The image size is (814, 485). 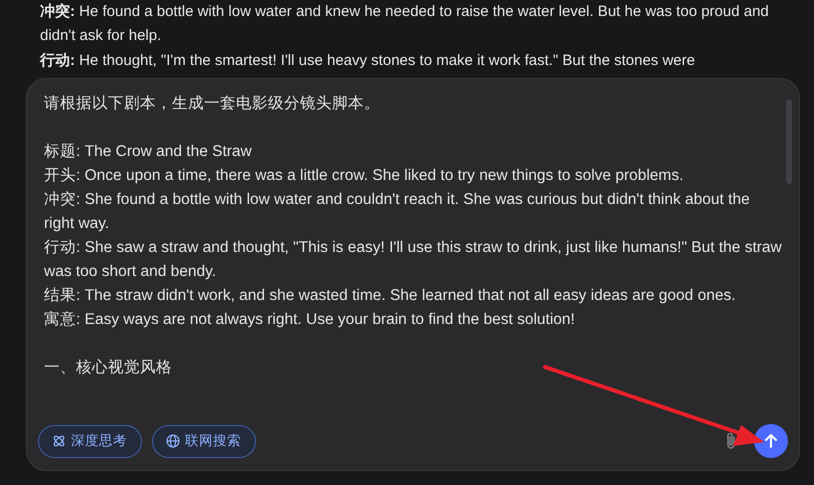 What do you see at coordinates (173, 441) in the screenshot?
I see `globe-icon` at bounding box center [173, 441].